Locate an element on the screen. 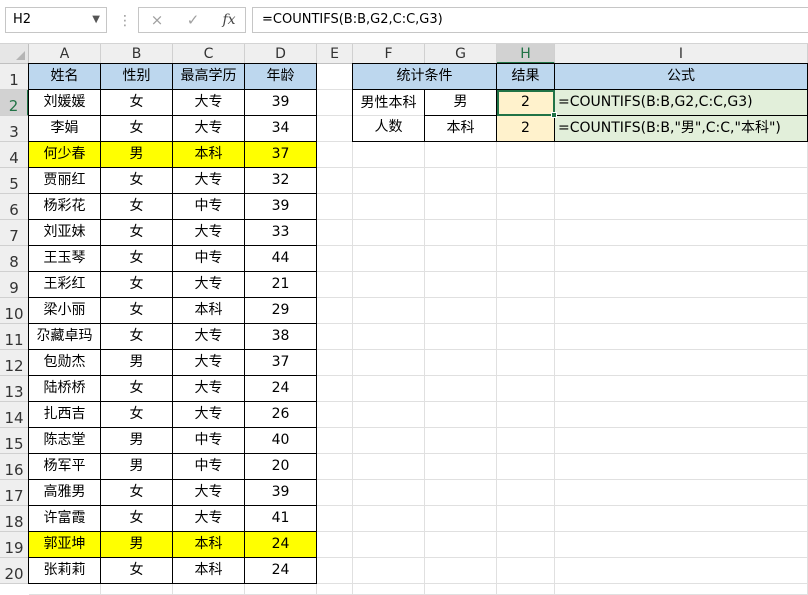 The height and width of the screenshot is (595, 808). stats-formula-cell: =COUNTIFS(B:B,G2,C:C,G3) is located at coordinates (681, 103).